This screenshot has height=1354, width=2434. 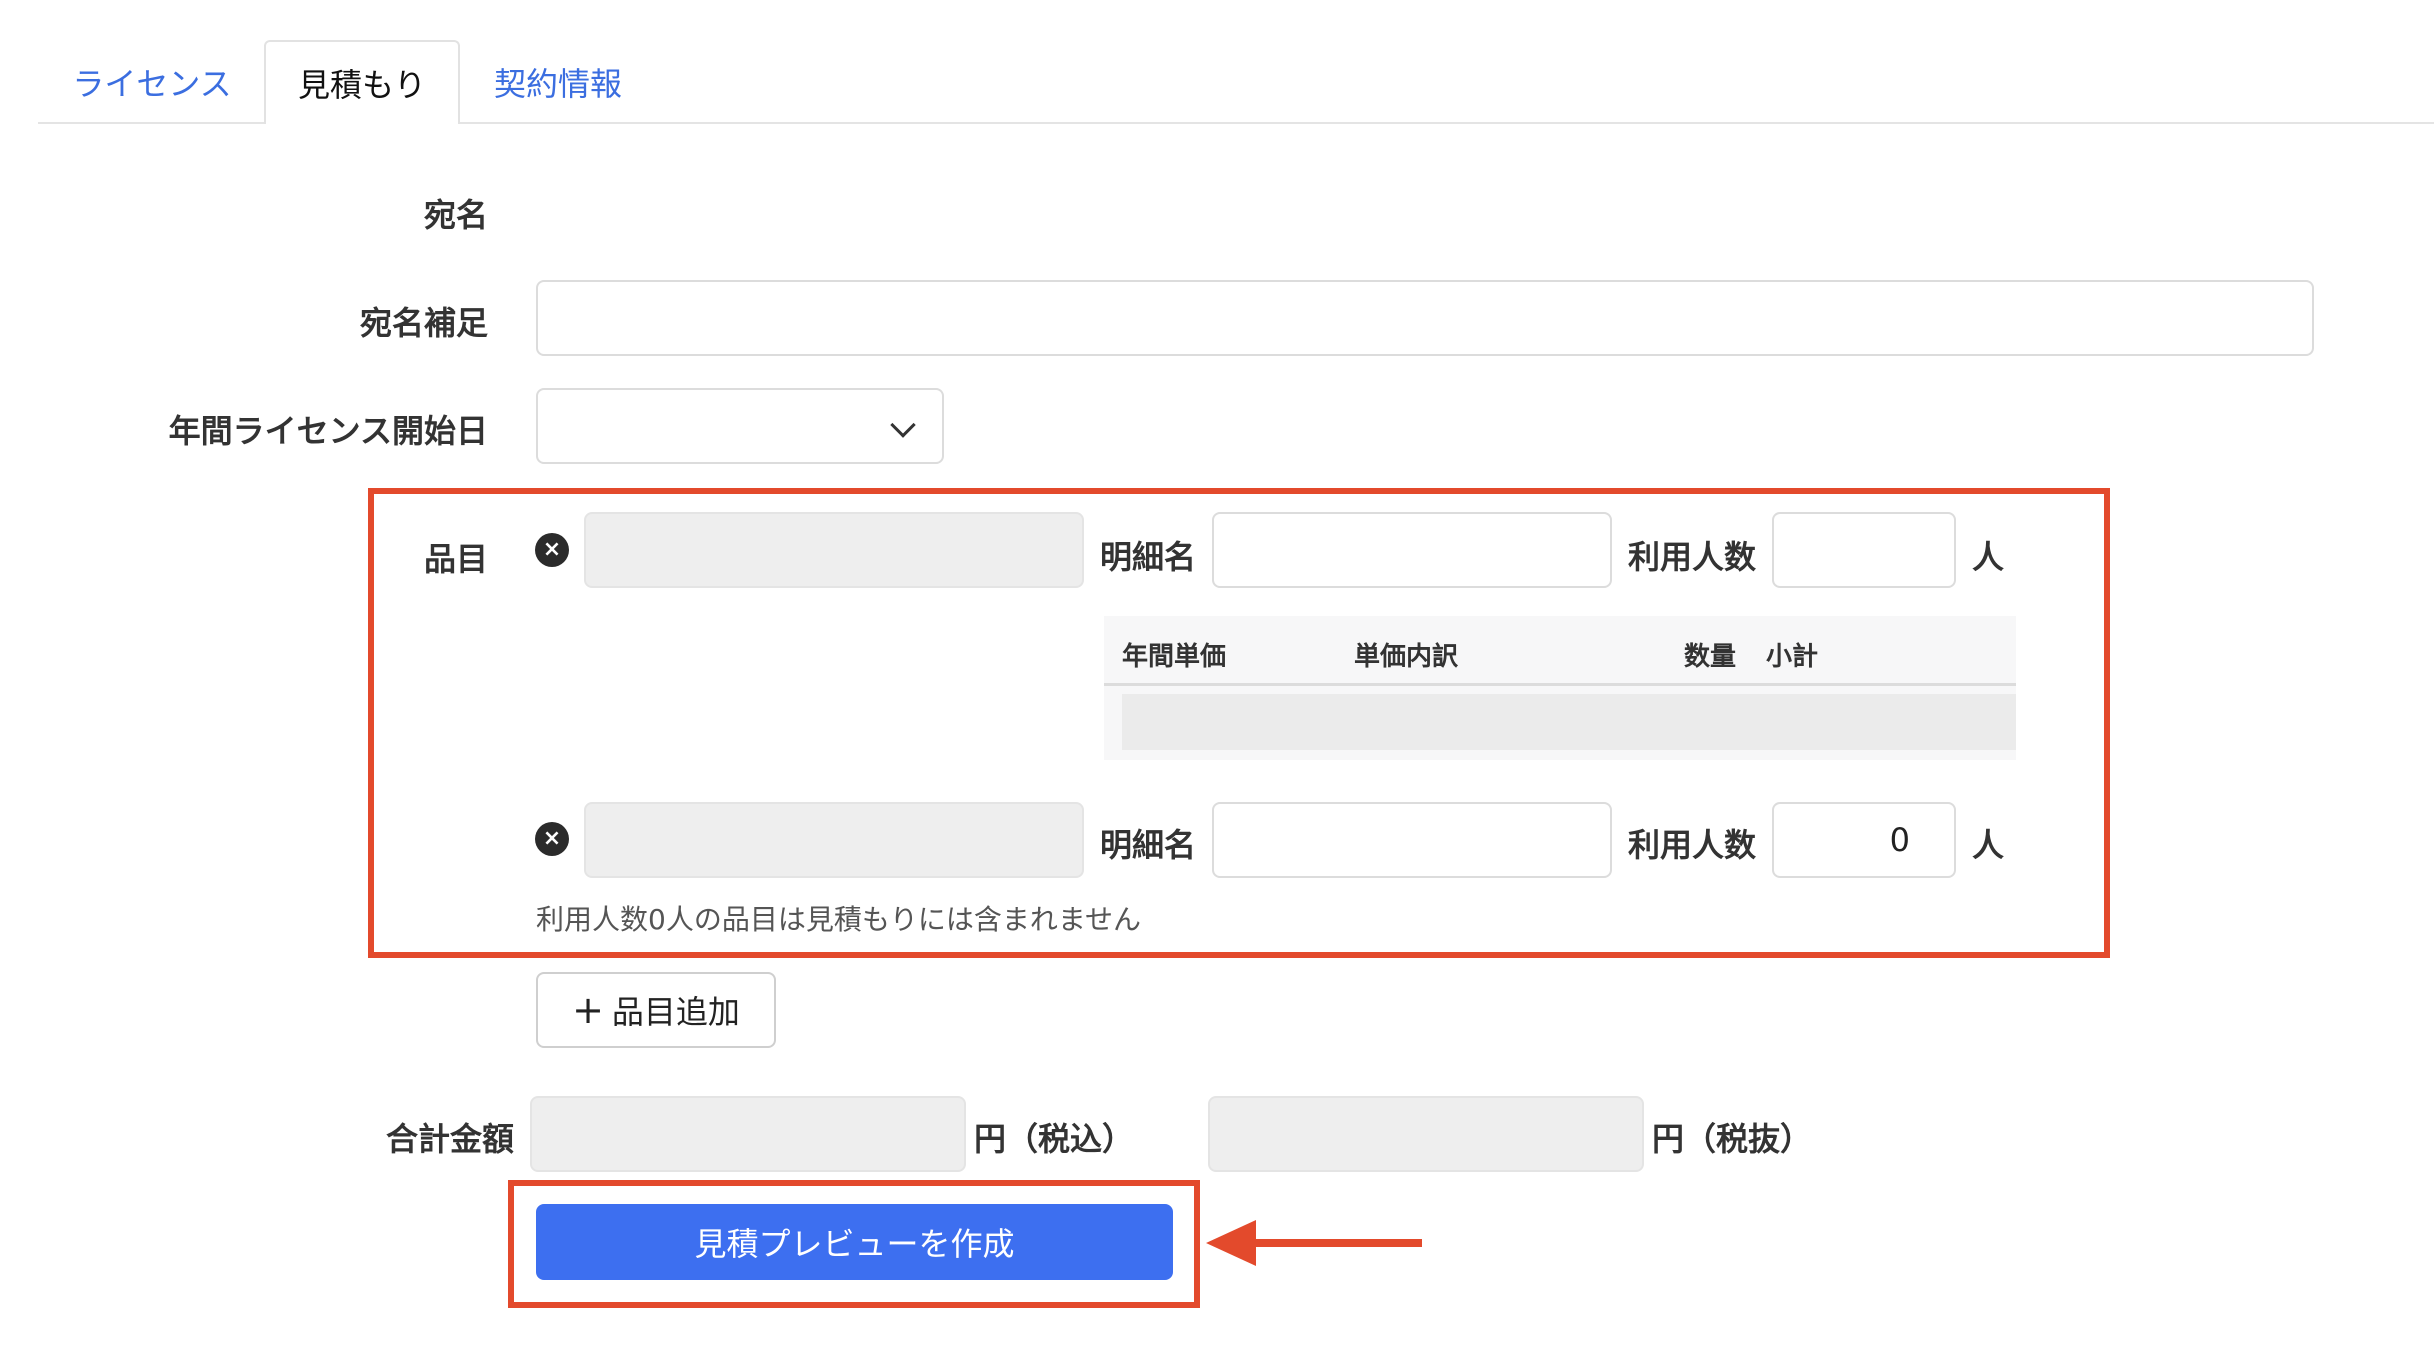 What do you see at coordinates (854, 1244) in the screenshot?
I see `preview-button-highlight-box` at bounding box center [854, 1244].